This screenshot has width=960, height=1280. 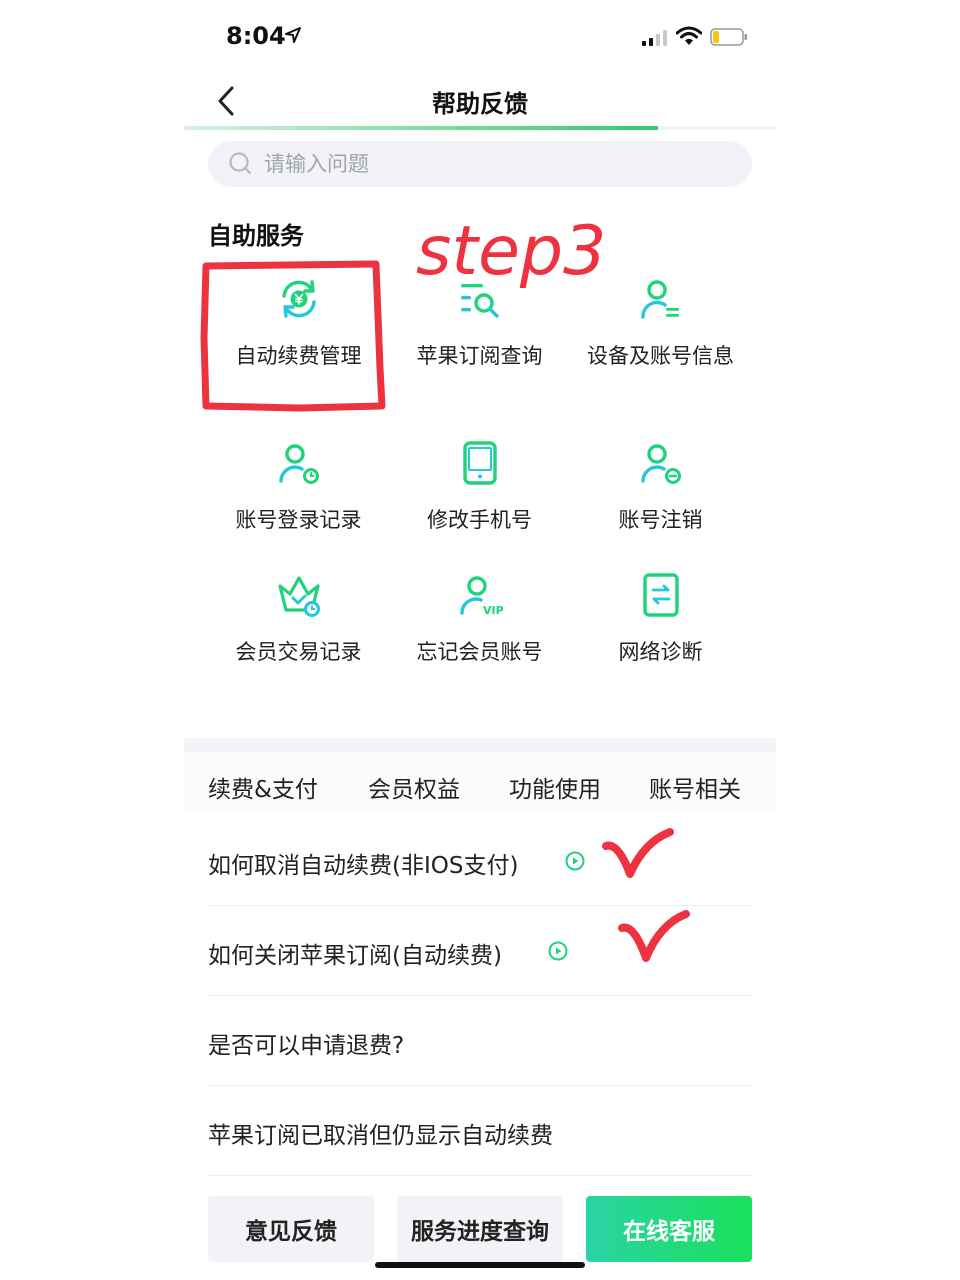 I want to click on faq-item: 是否可以申请退费?, so click(x=480, y=1041).